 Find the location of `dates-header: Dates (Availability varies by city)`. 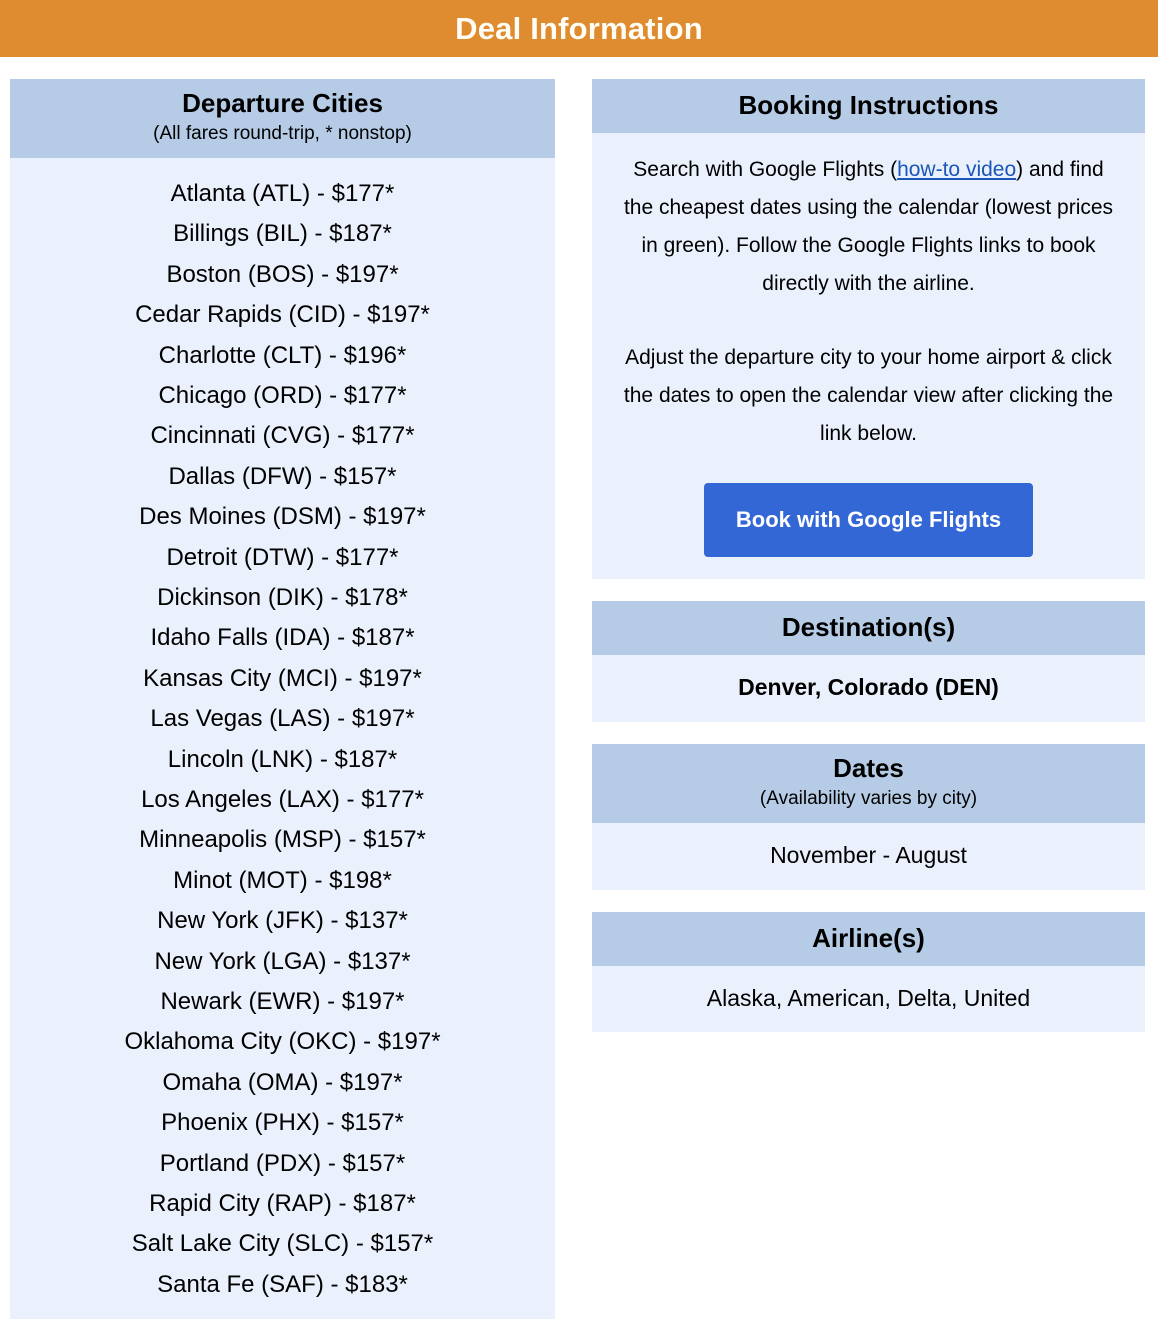

dates-header: Dates (Availability varies by city) is located at coordinates (868, 783).